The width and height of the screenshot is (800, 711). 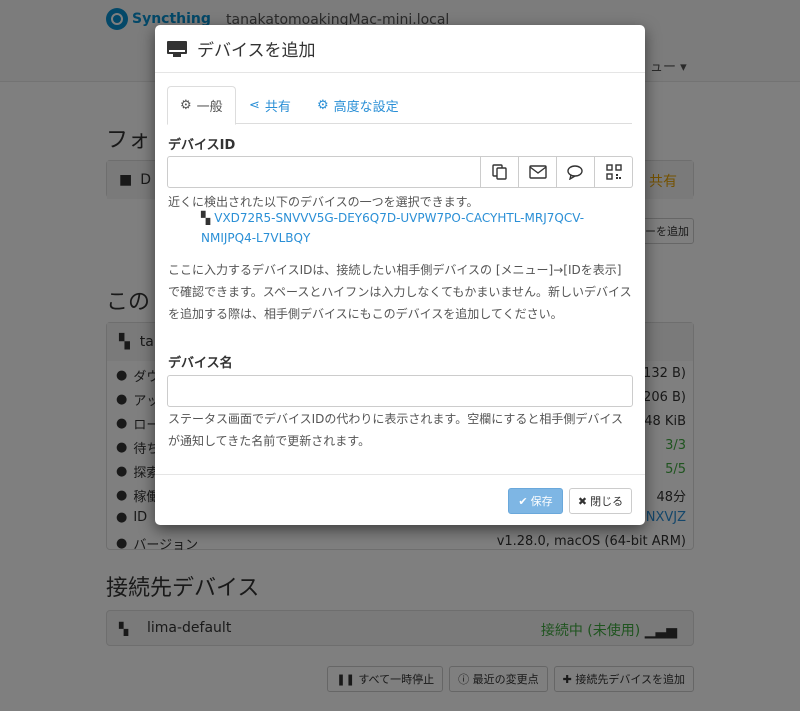 I want to click on comments-icon, so click(x=574, y=172).